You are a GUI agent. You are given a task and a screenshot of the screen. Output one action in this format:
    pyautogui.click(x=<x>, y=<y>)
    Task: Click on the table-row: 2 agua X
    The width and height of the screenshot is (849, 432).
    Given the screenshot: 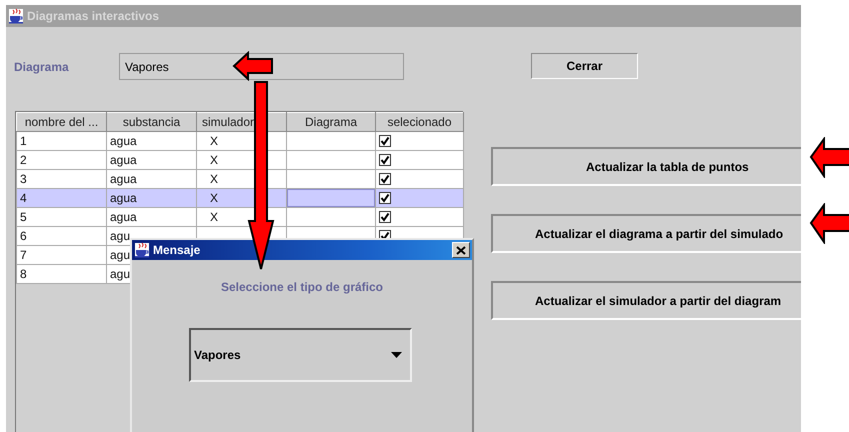 What is the action you would take?
    pyautogui.click(x=240, y=160)
    